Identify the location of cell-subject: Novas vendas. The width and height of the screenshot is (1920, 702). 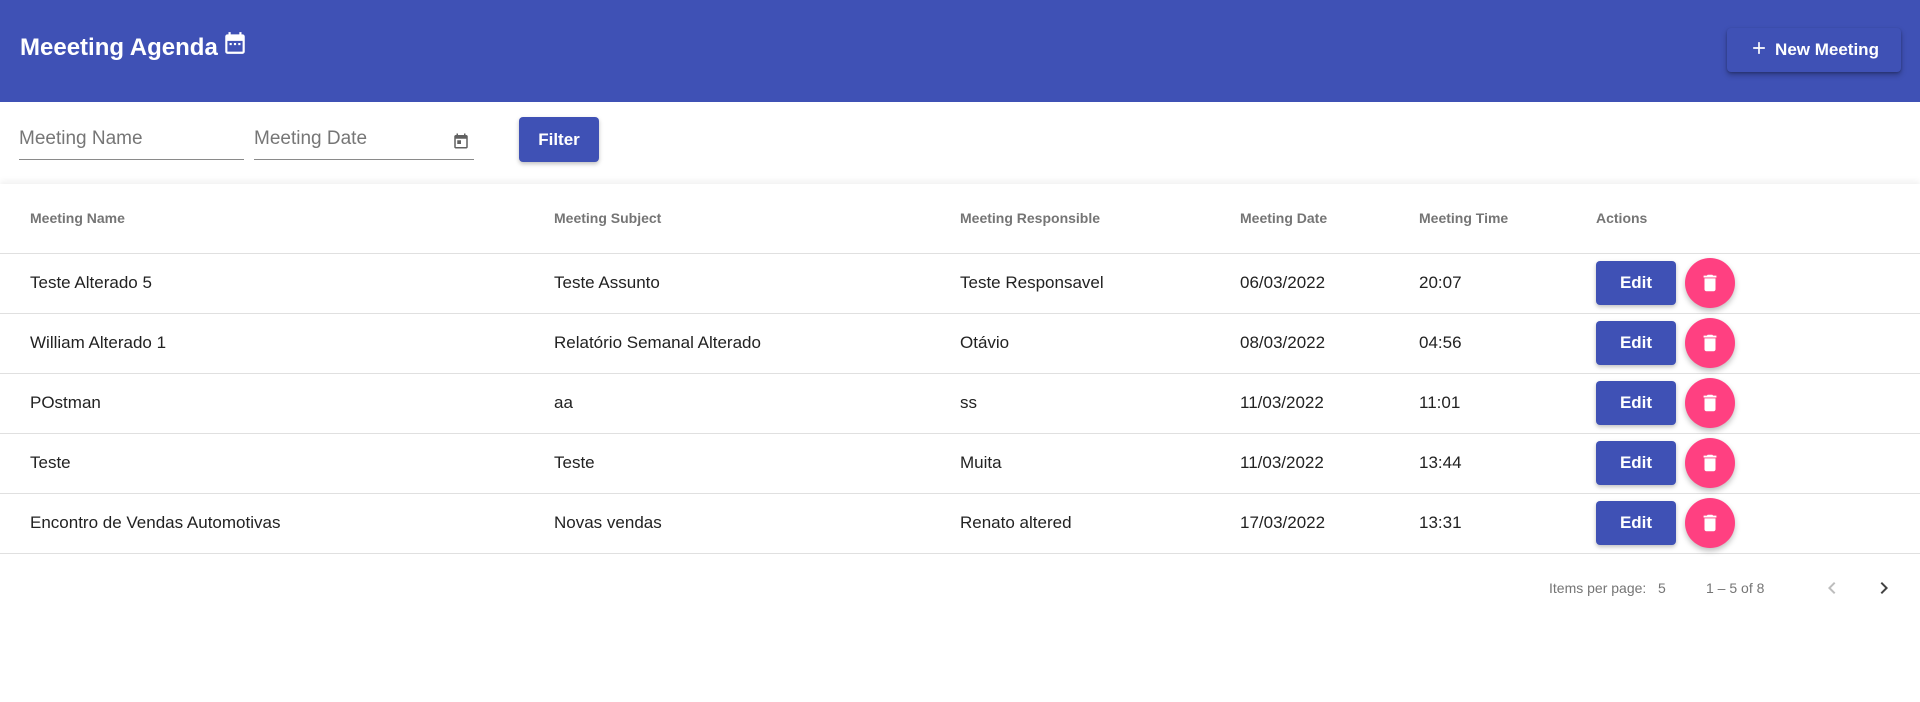
(757, 523).